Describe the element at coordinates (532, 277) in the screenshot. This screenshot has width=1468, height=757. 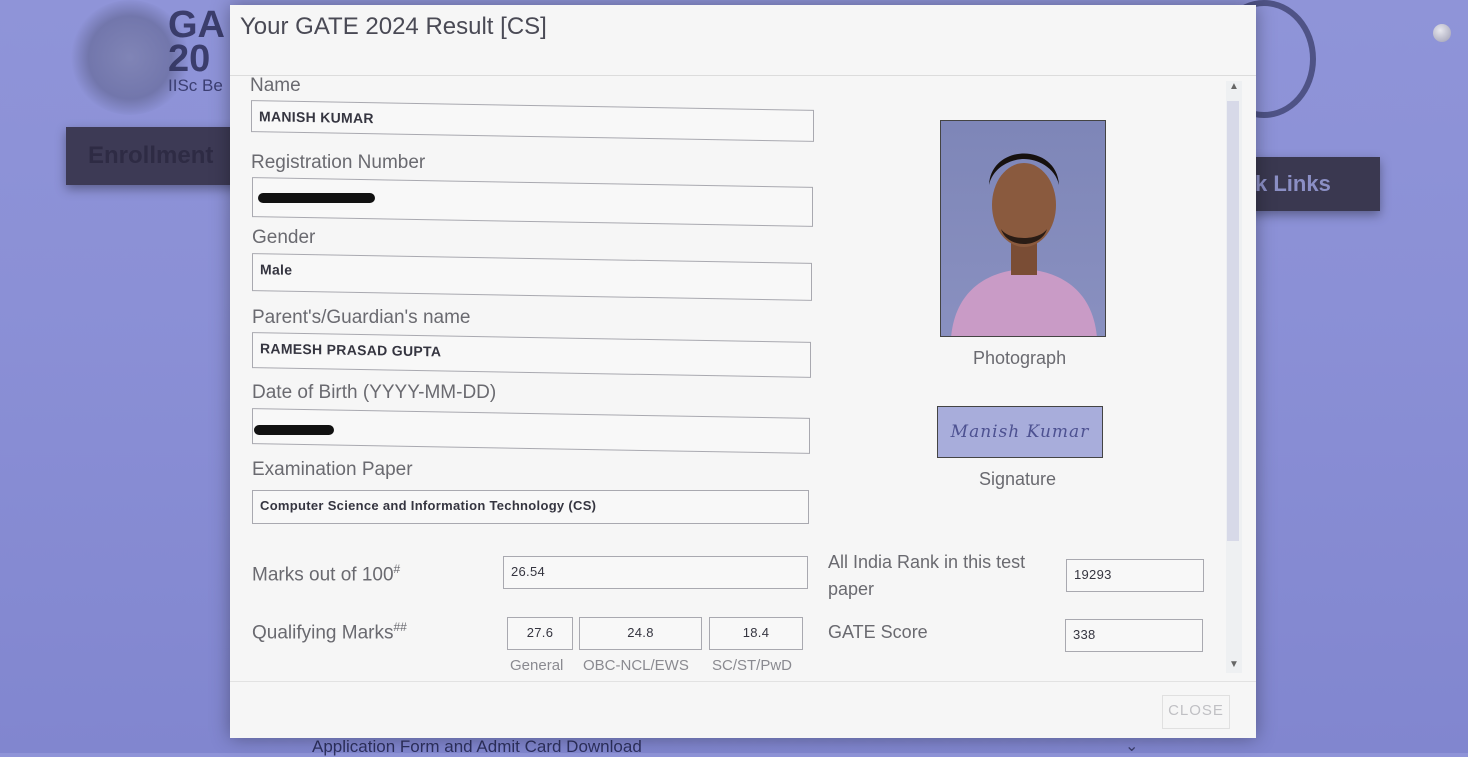
I see `gender-field: Male` at that location.